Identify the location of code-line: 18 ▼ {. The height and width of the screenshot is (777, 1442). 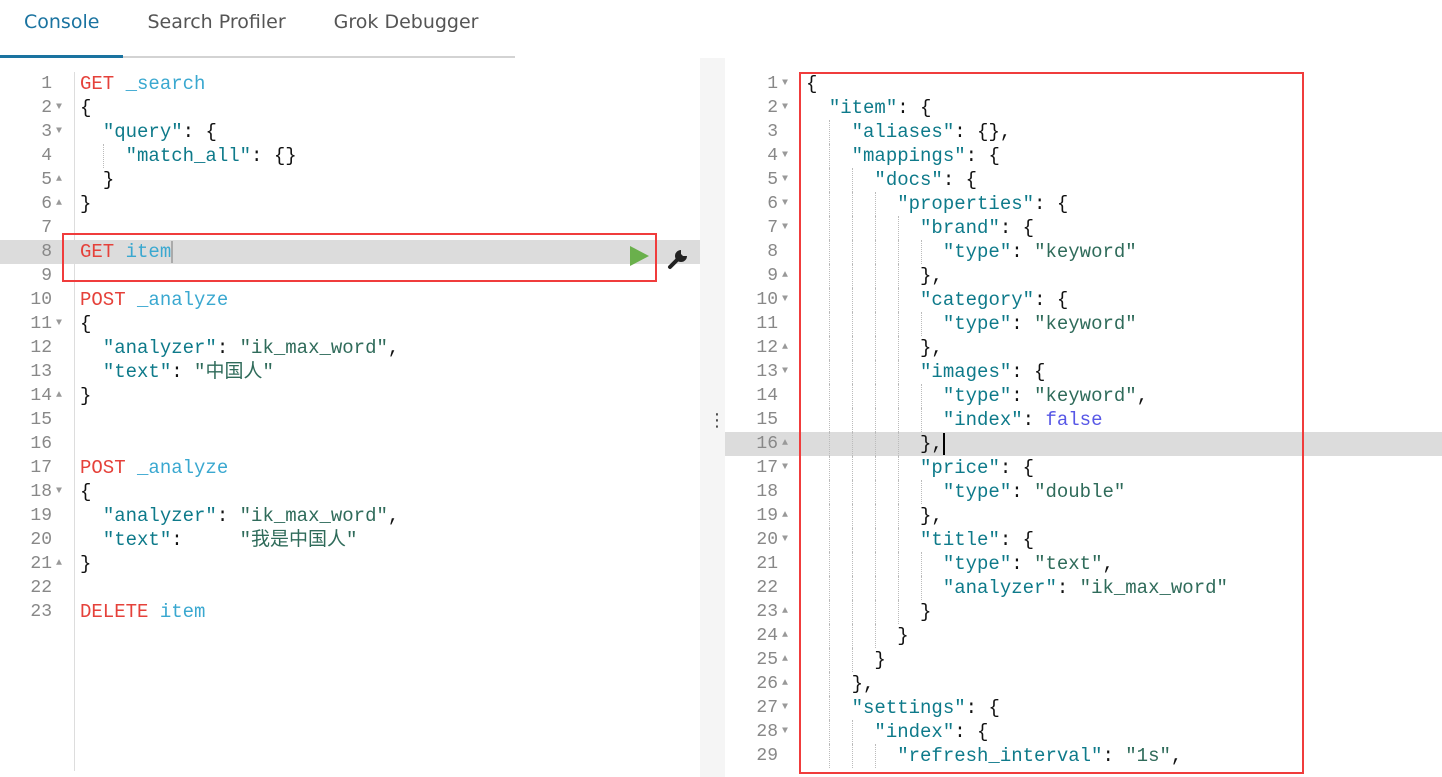
(350, 492).